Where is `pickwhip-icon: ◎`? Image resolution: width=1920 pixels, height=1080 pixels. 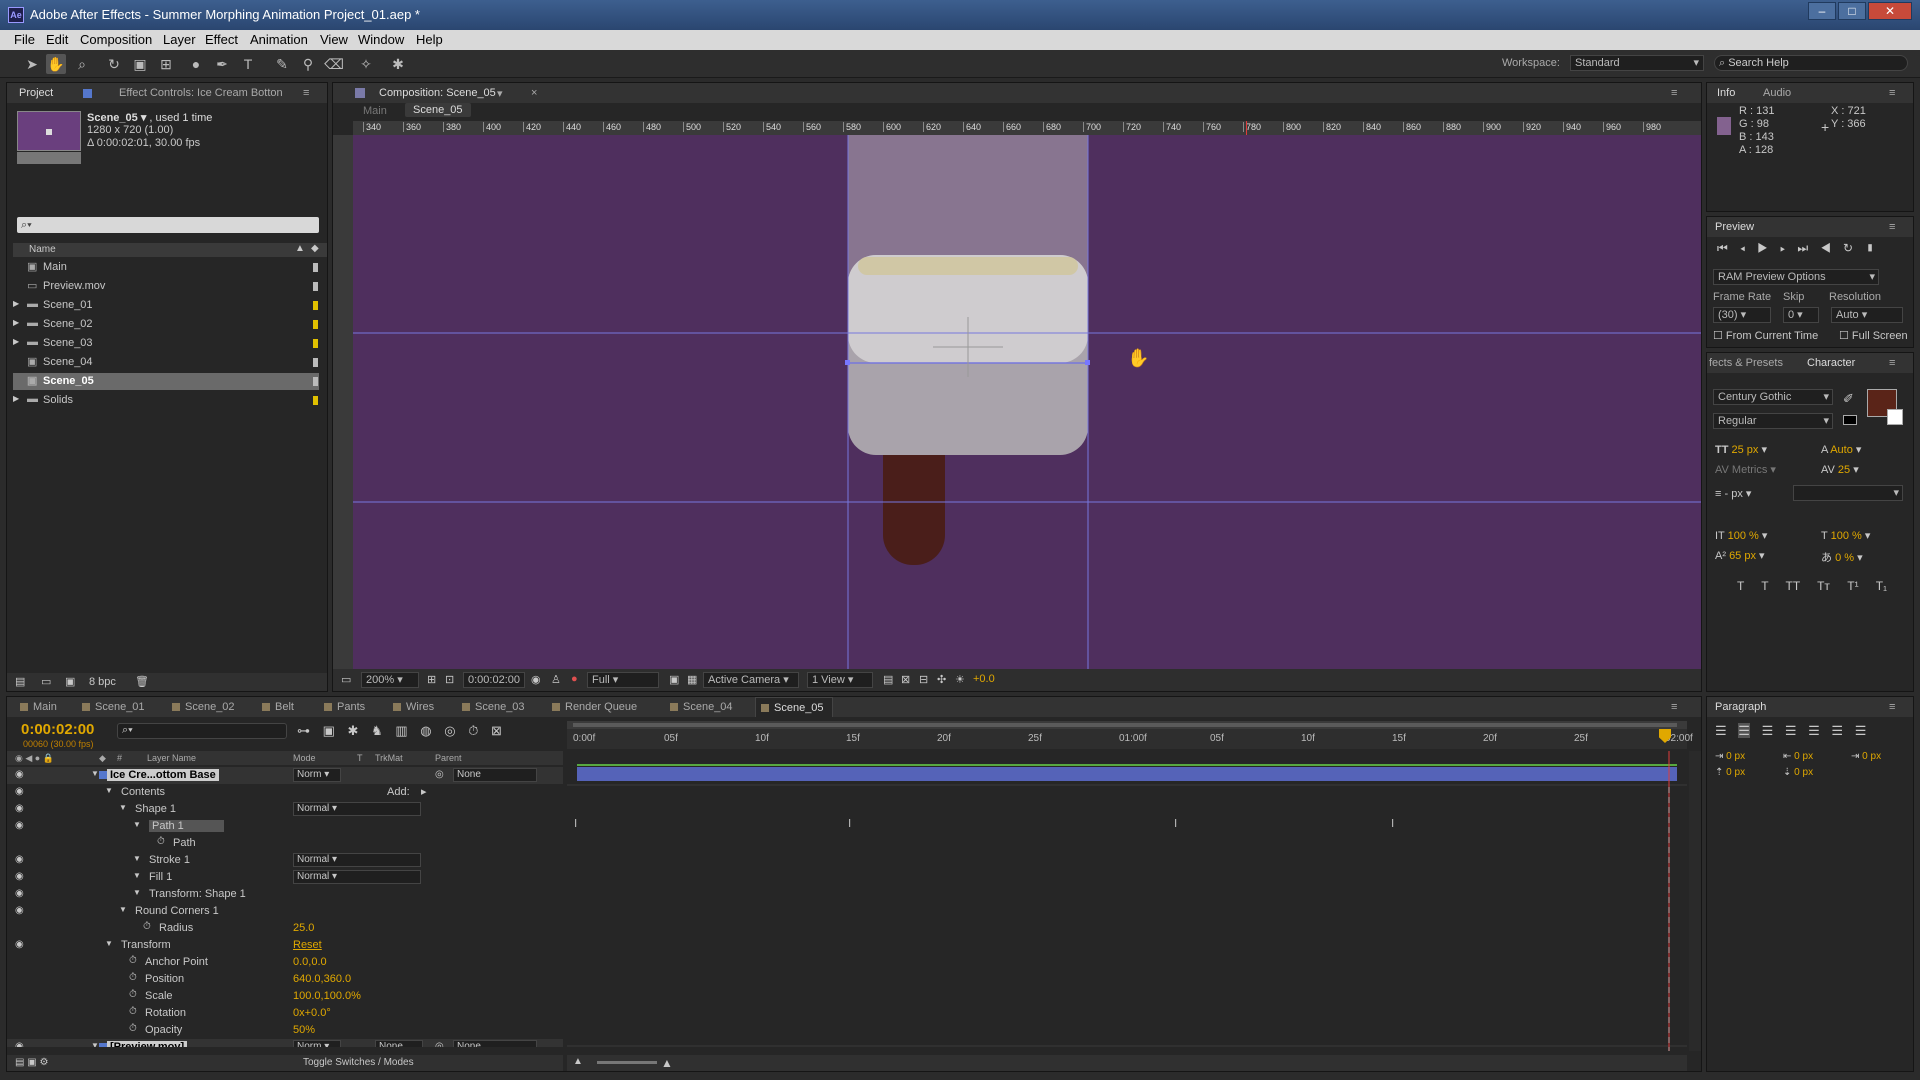 pickwhip-icon: ◎ is located at coordinates (439, 1044).